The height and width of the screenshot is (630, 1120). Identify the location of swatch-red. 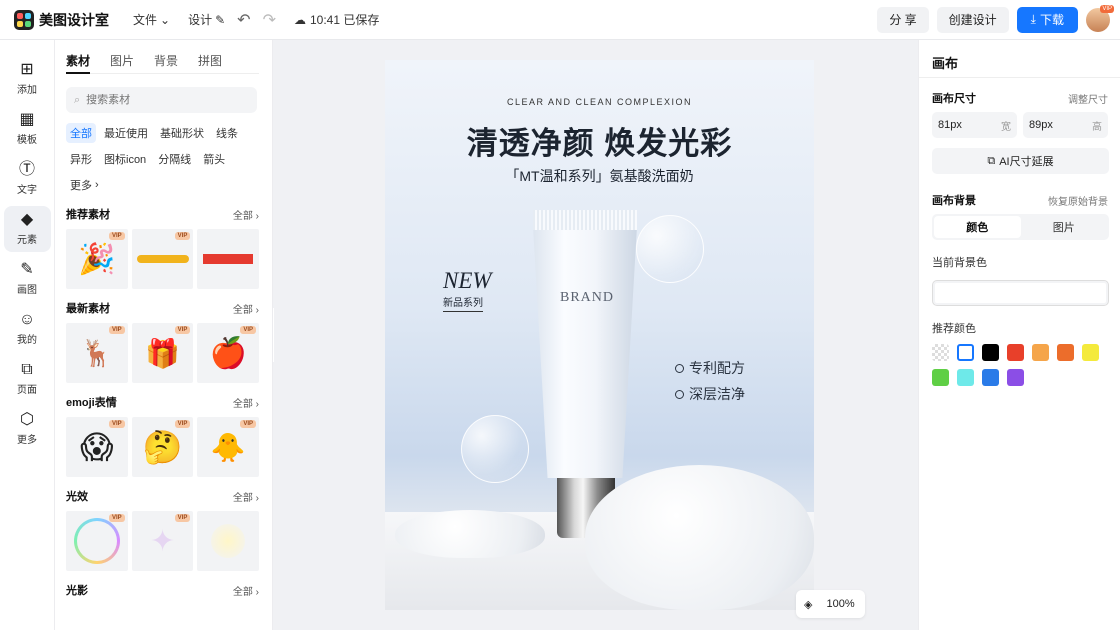
(1015, 352).